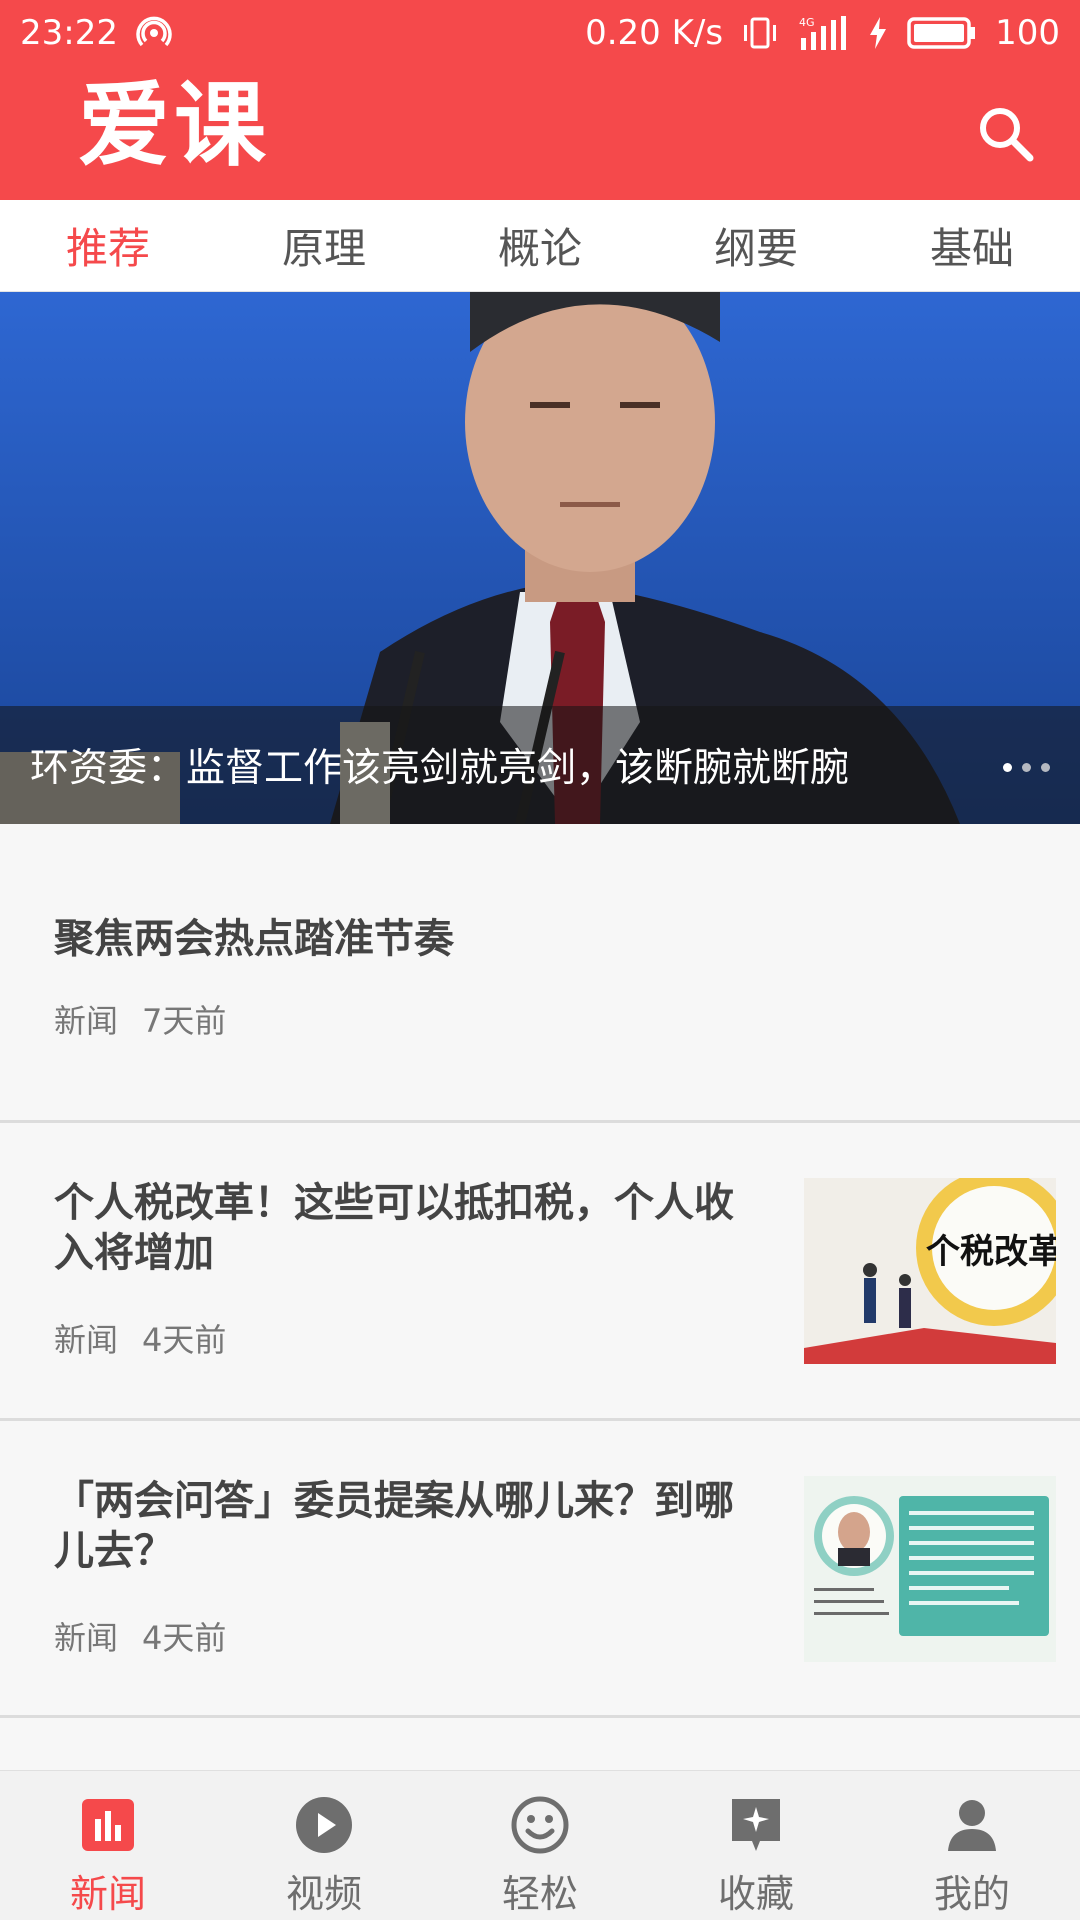 The width and height of the screenshot is (1080, 1920). Describe the element at coordinates (540, 1825) in the screenshot. I see `smile-icon` at that location.